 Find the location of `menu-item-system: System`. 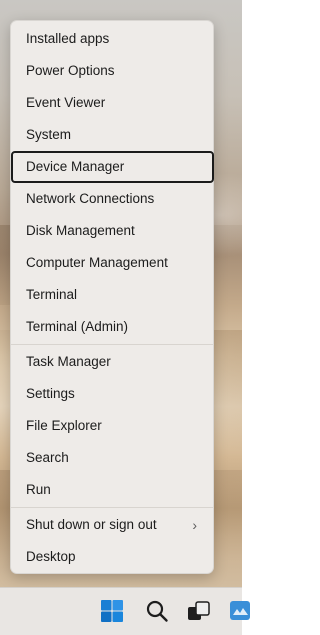

menu-item-system: System is located at coordinates (112, 135).